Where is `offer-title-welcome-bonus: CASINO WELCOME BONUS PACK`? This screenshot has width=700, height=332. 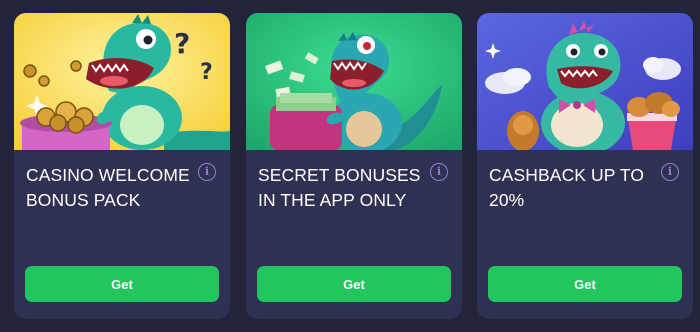
offer-title-welcome-bonus: CASINO WELCOME BONUS PACK is located at coordinates (108, 187).